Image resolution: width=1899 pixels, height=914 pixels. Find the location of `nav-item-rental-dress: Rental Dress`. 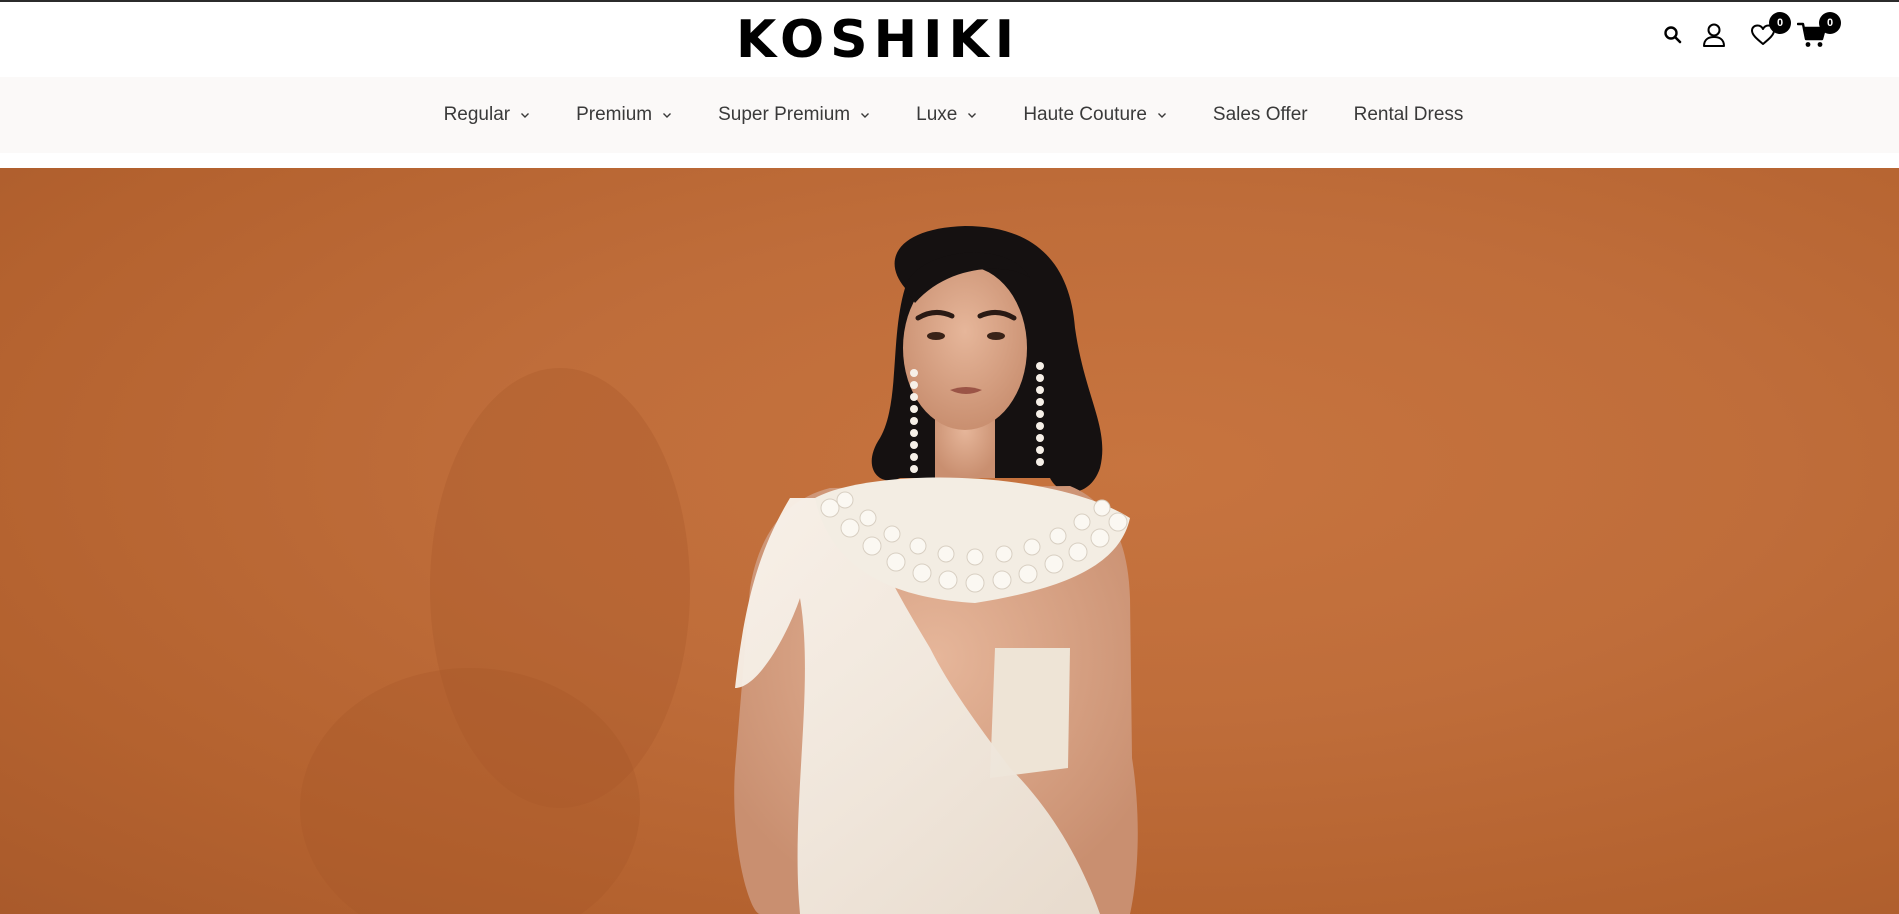

nav-item-rental-dress: Rental Dress is located at coordinates (1409, 115).